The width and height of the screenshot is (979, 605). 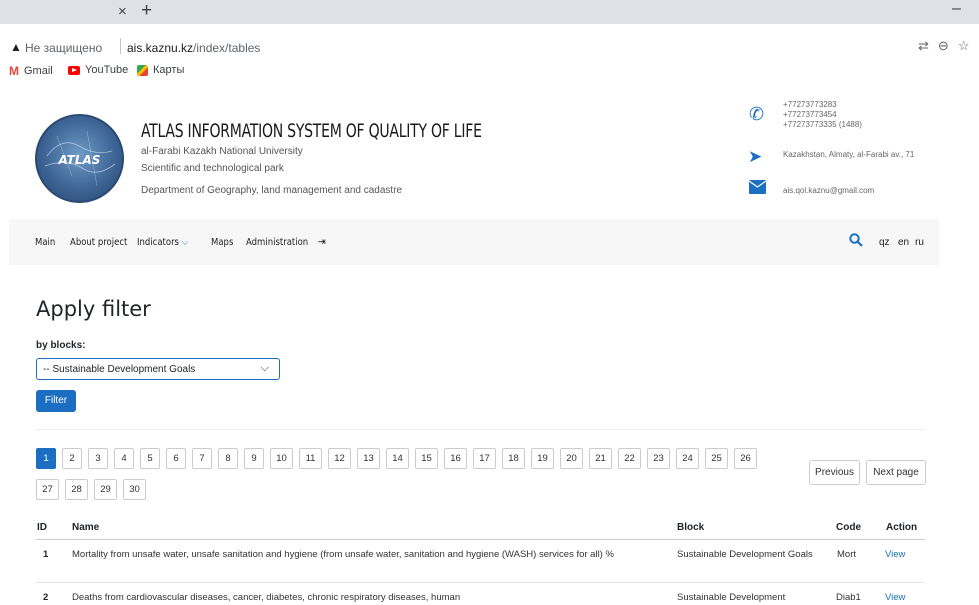 I want to click on bookmark-youtube: YouTube, so click(x=98, y=70).